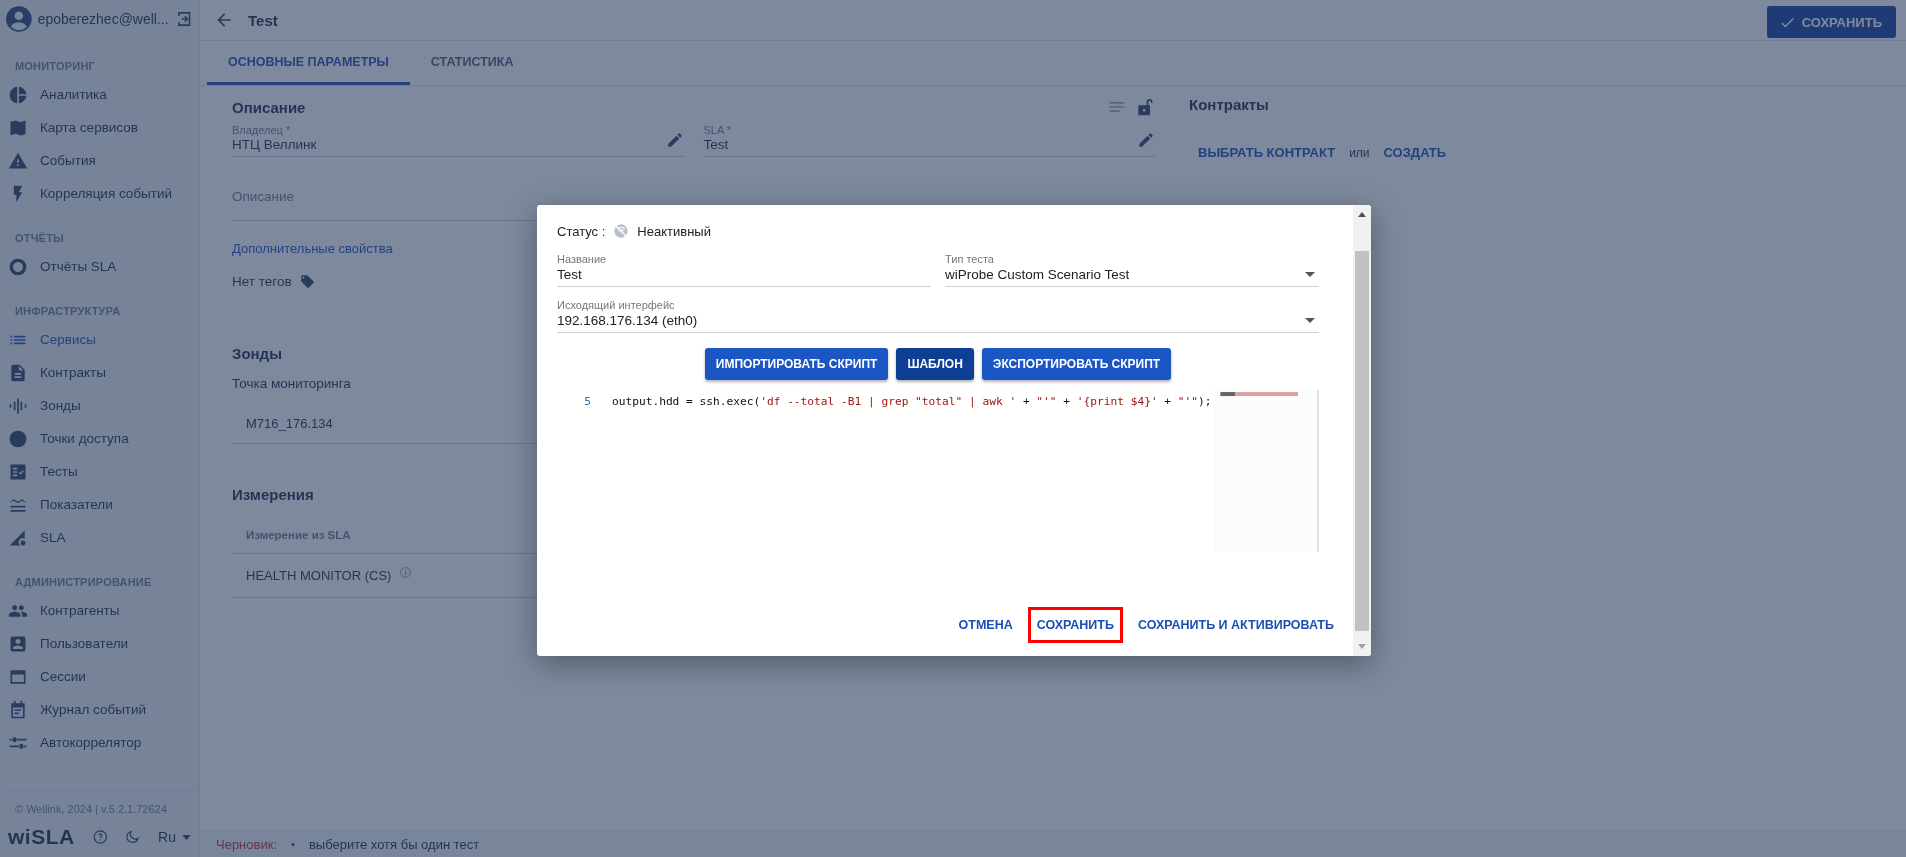  I want to click on save-button: СОХРАНИТЬ, so click(1831, 22).